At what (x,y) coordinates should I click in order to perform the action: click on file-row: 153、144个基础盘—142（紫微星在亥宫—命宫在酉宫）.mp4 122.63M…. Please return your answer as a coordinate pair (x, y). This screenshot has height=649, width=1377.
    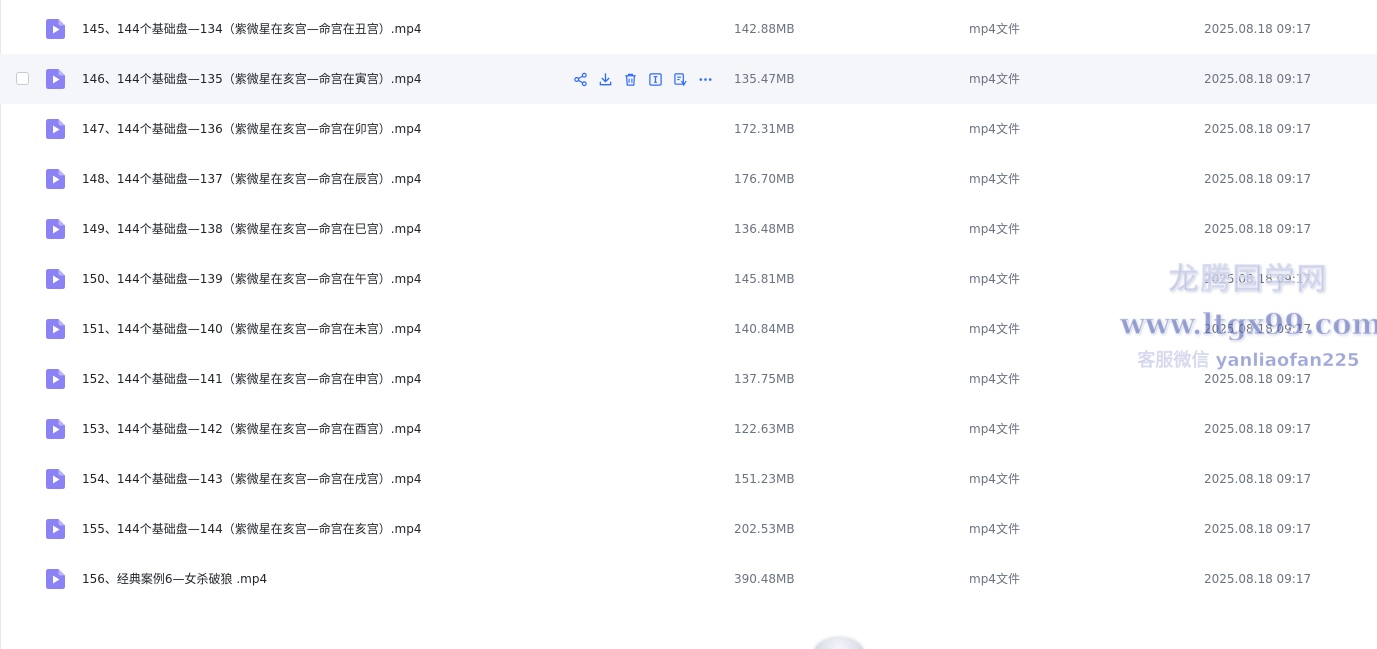
    Looking at the image, I should click on (688, 429).